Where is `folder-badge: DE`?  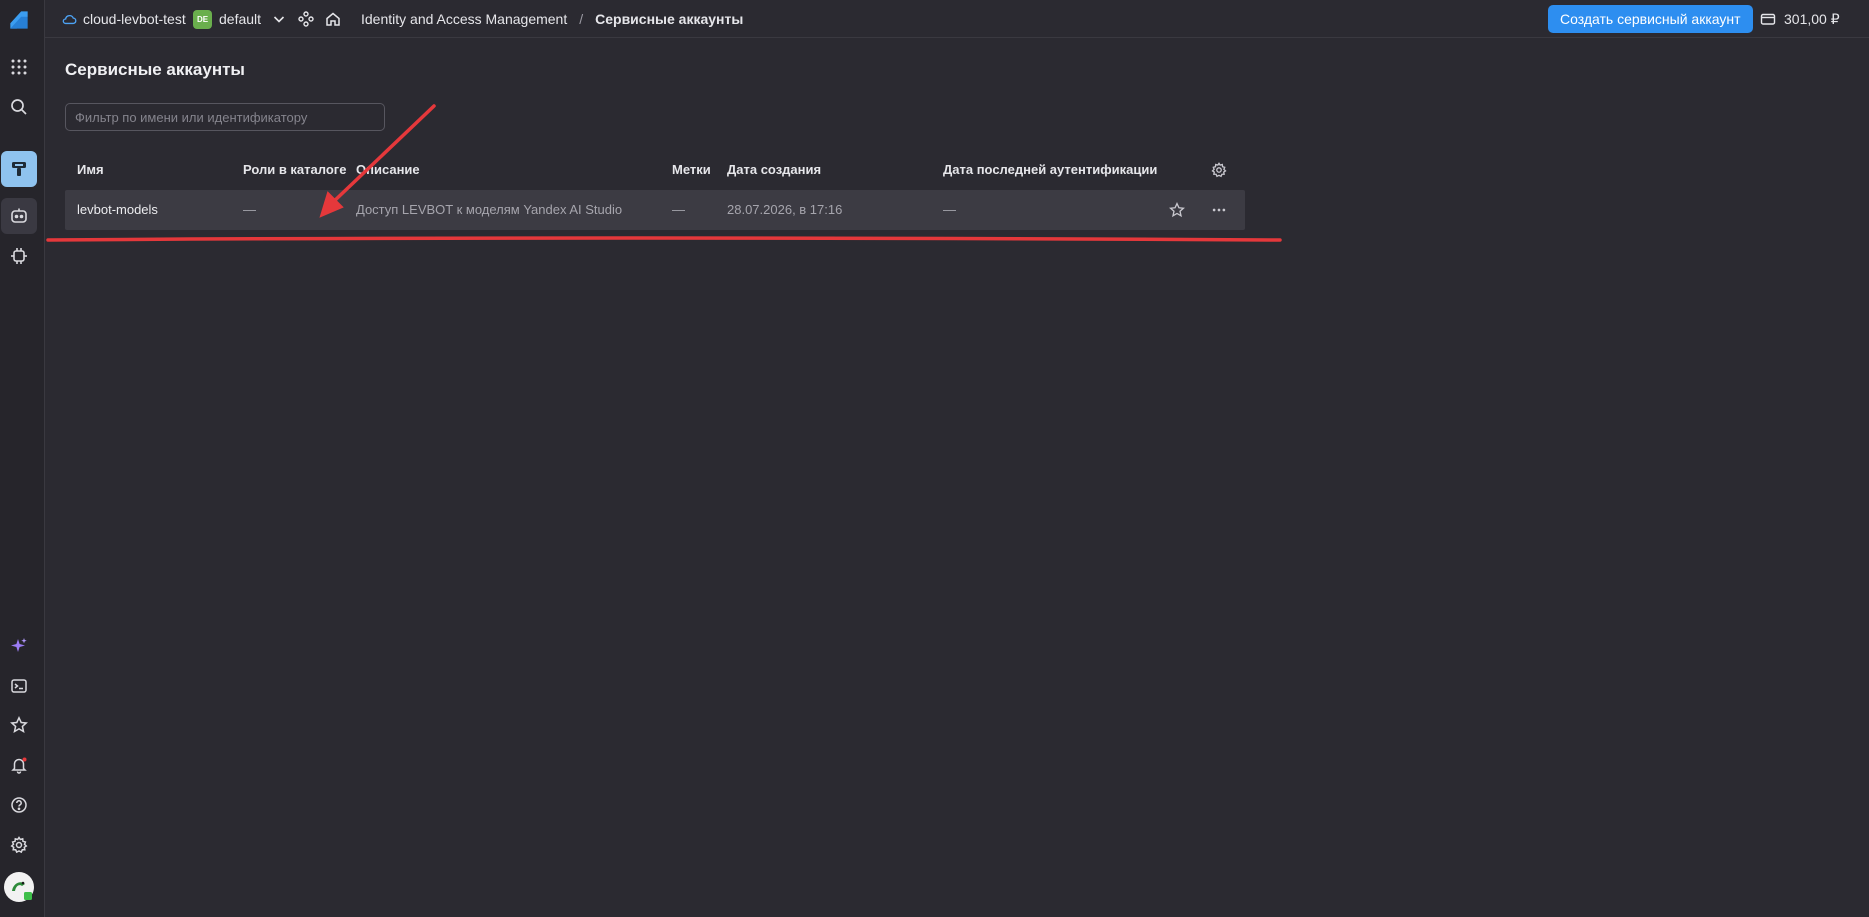 folder-badge: DE is located at coordinates (202, 19).